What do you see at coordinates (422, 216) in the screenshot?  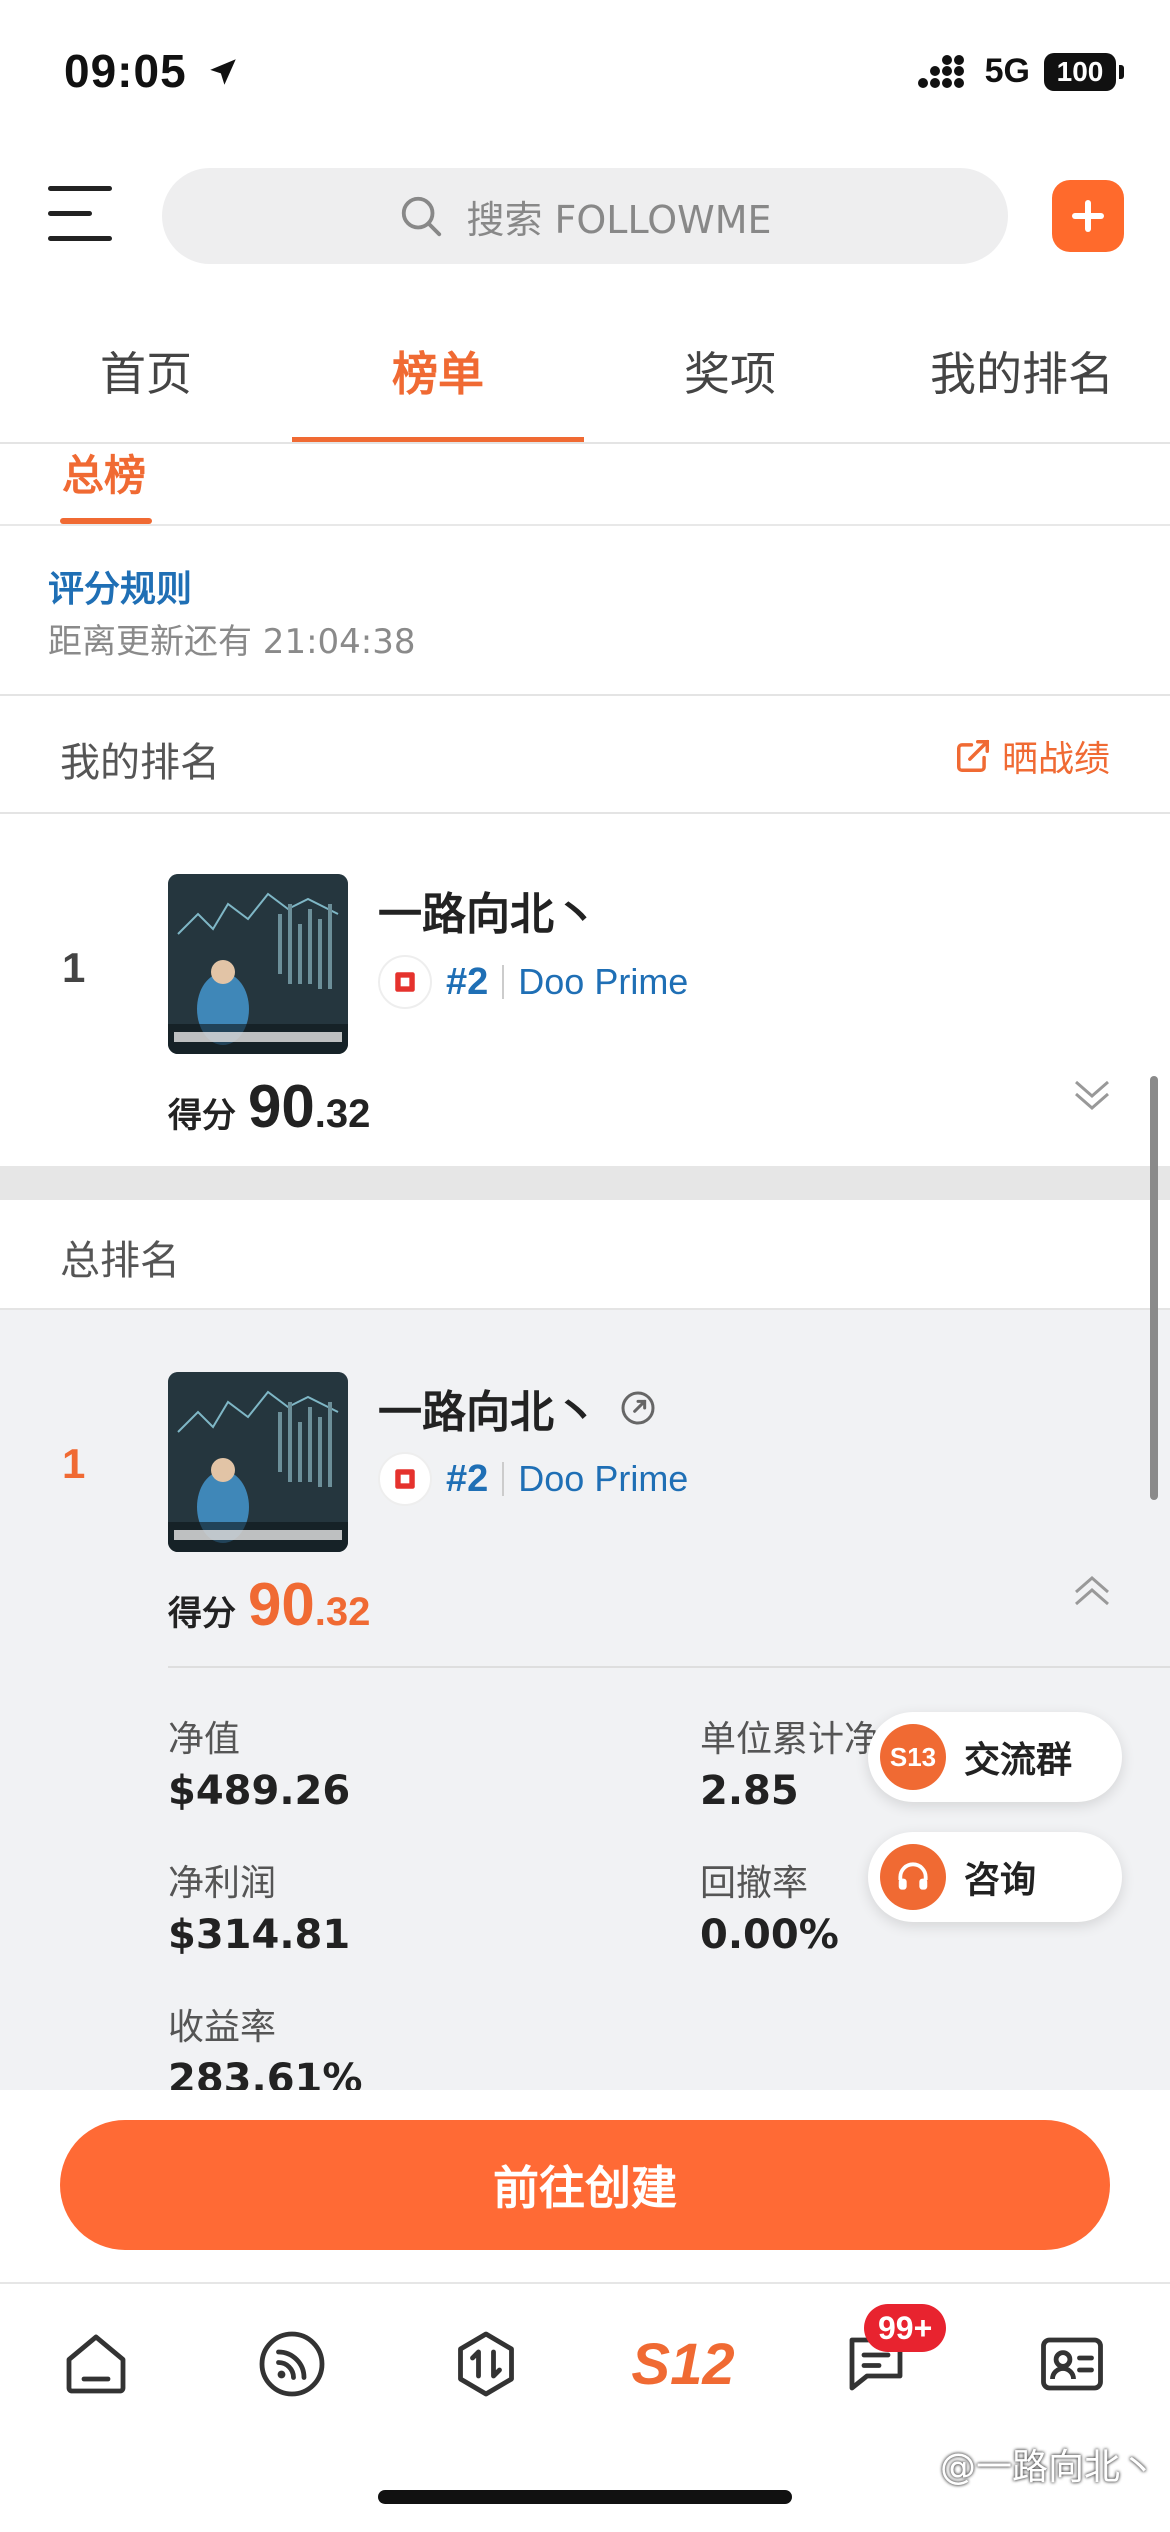 I see `search-icon` at bounding box center [422, 216].